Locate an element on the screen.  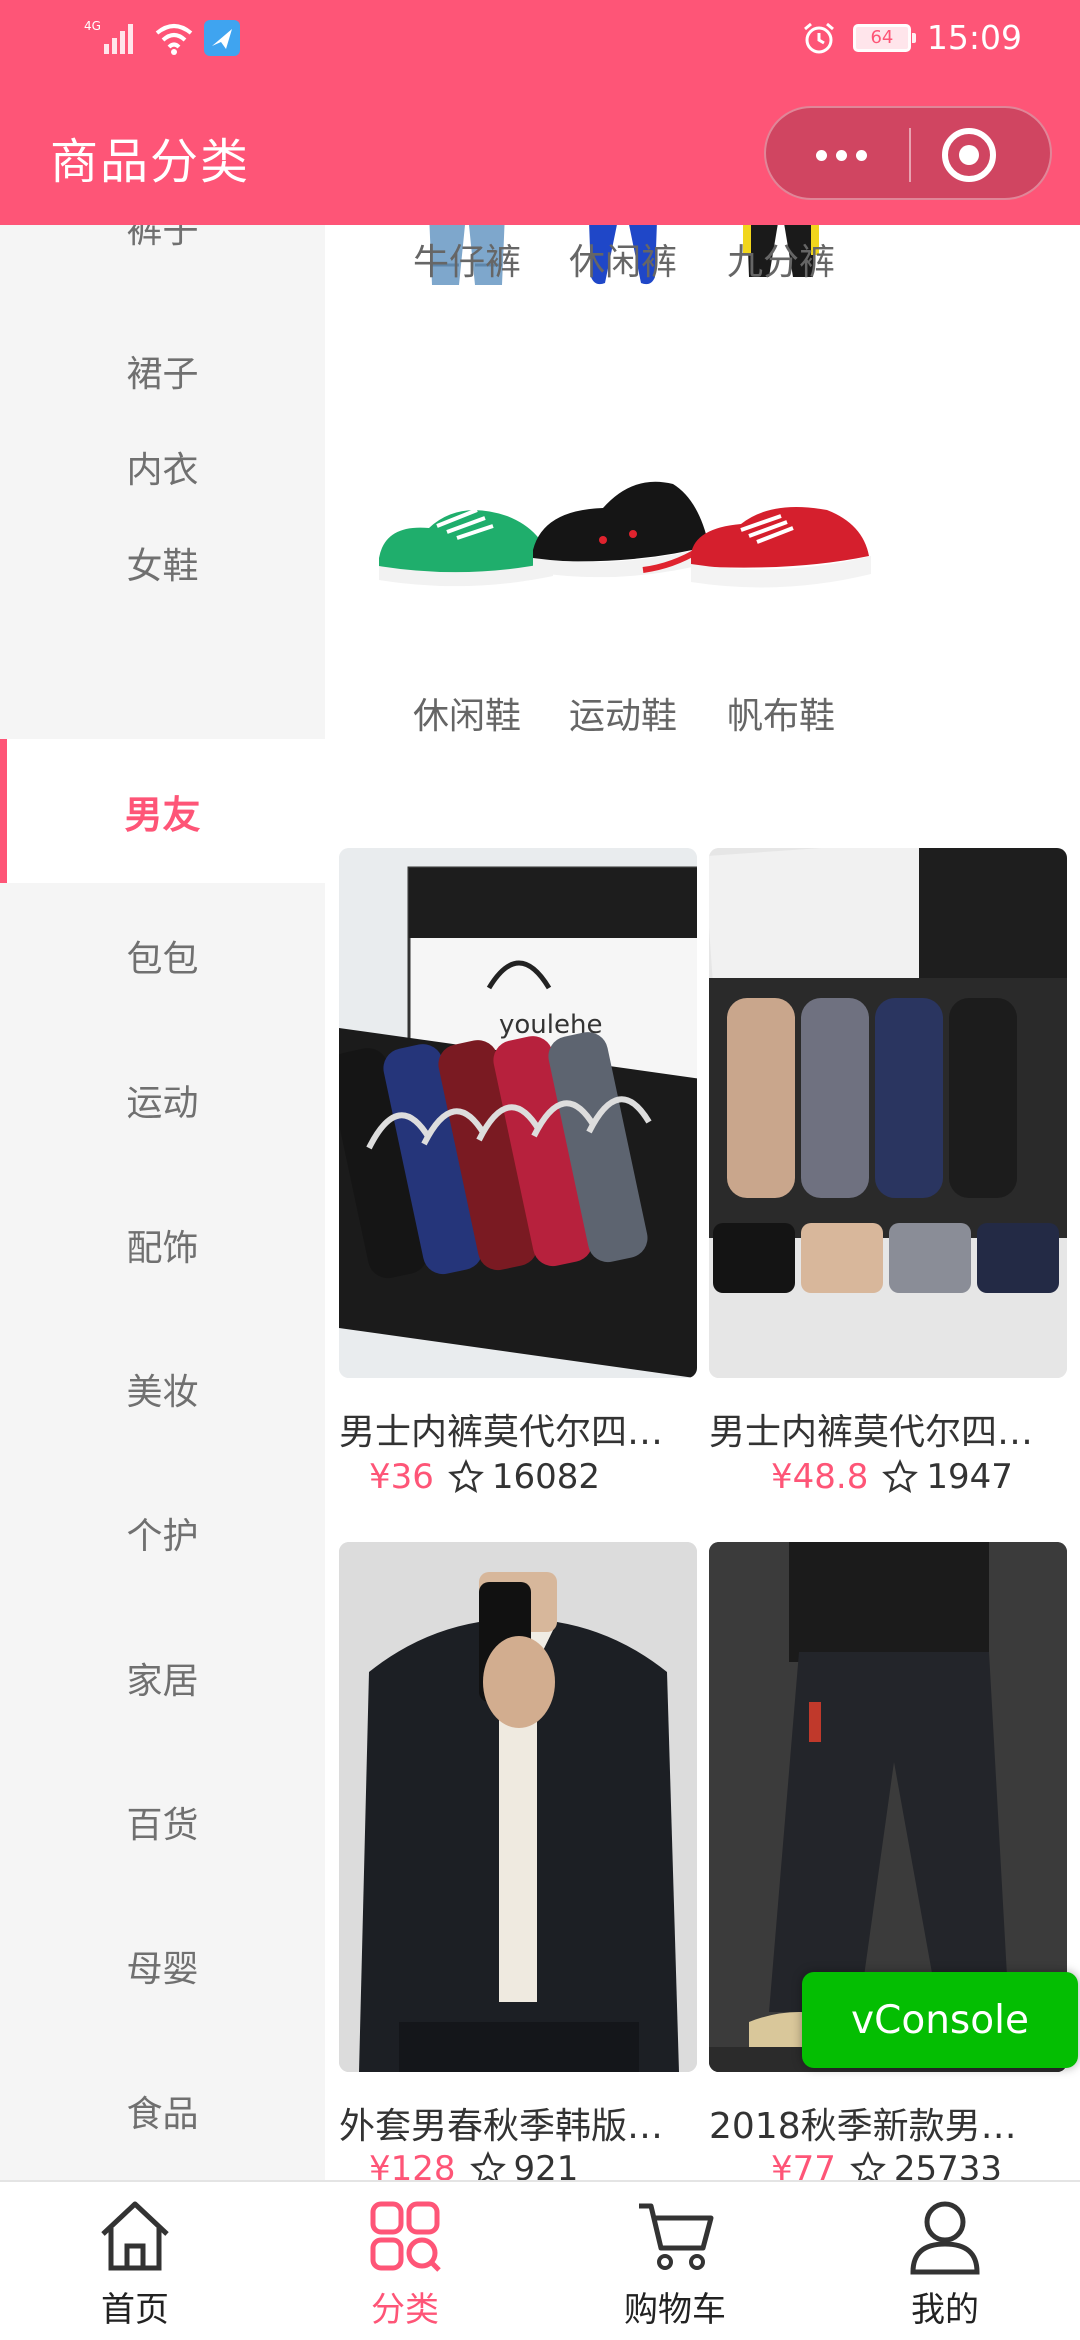
tab-label: 分类 is located at coordinates (405, 2310).